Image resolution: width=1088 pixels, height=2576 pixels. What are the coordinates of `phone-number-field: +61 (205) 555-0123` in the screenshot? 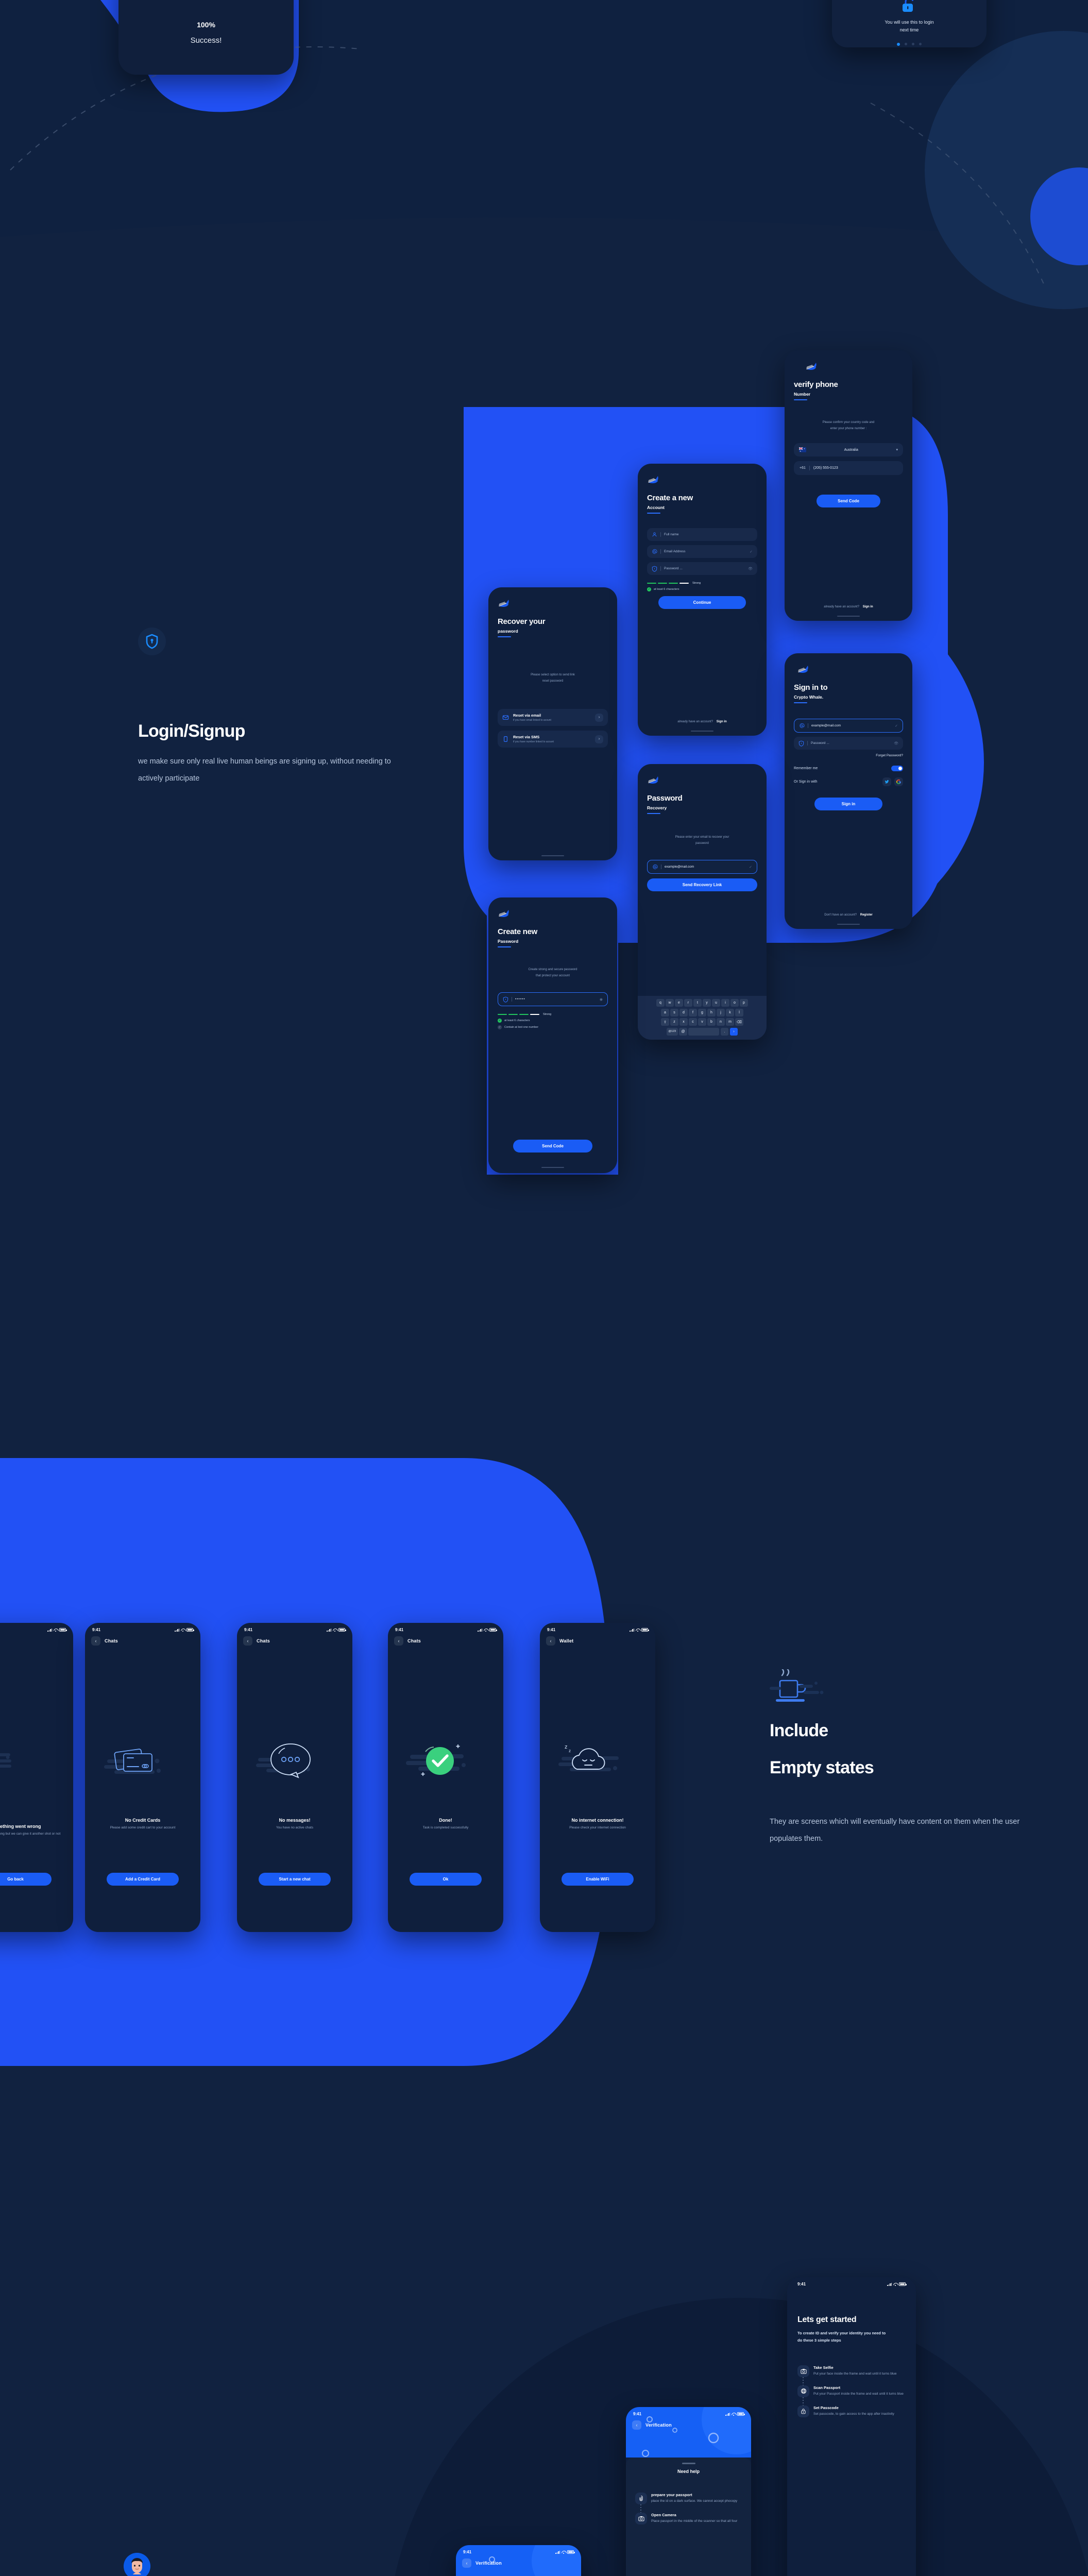 It's located at (848, 468).